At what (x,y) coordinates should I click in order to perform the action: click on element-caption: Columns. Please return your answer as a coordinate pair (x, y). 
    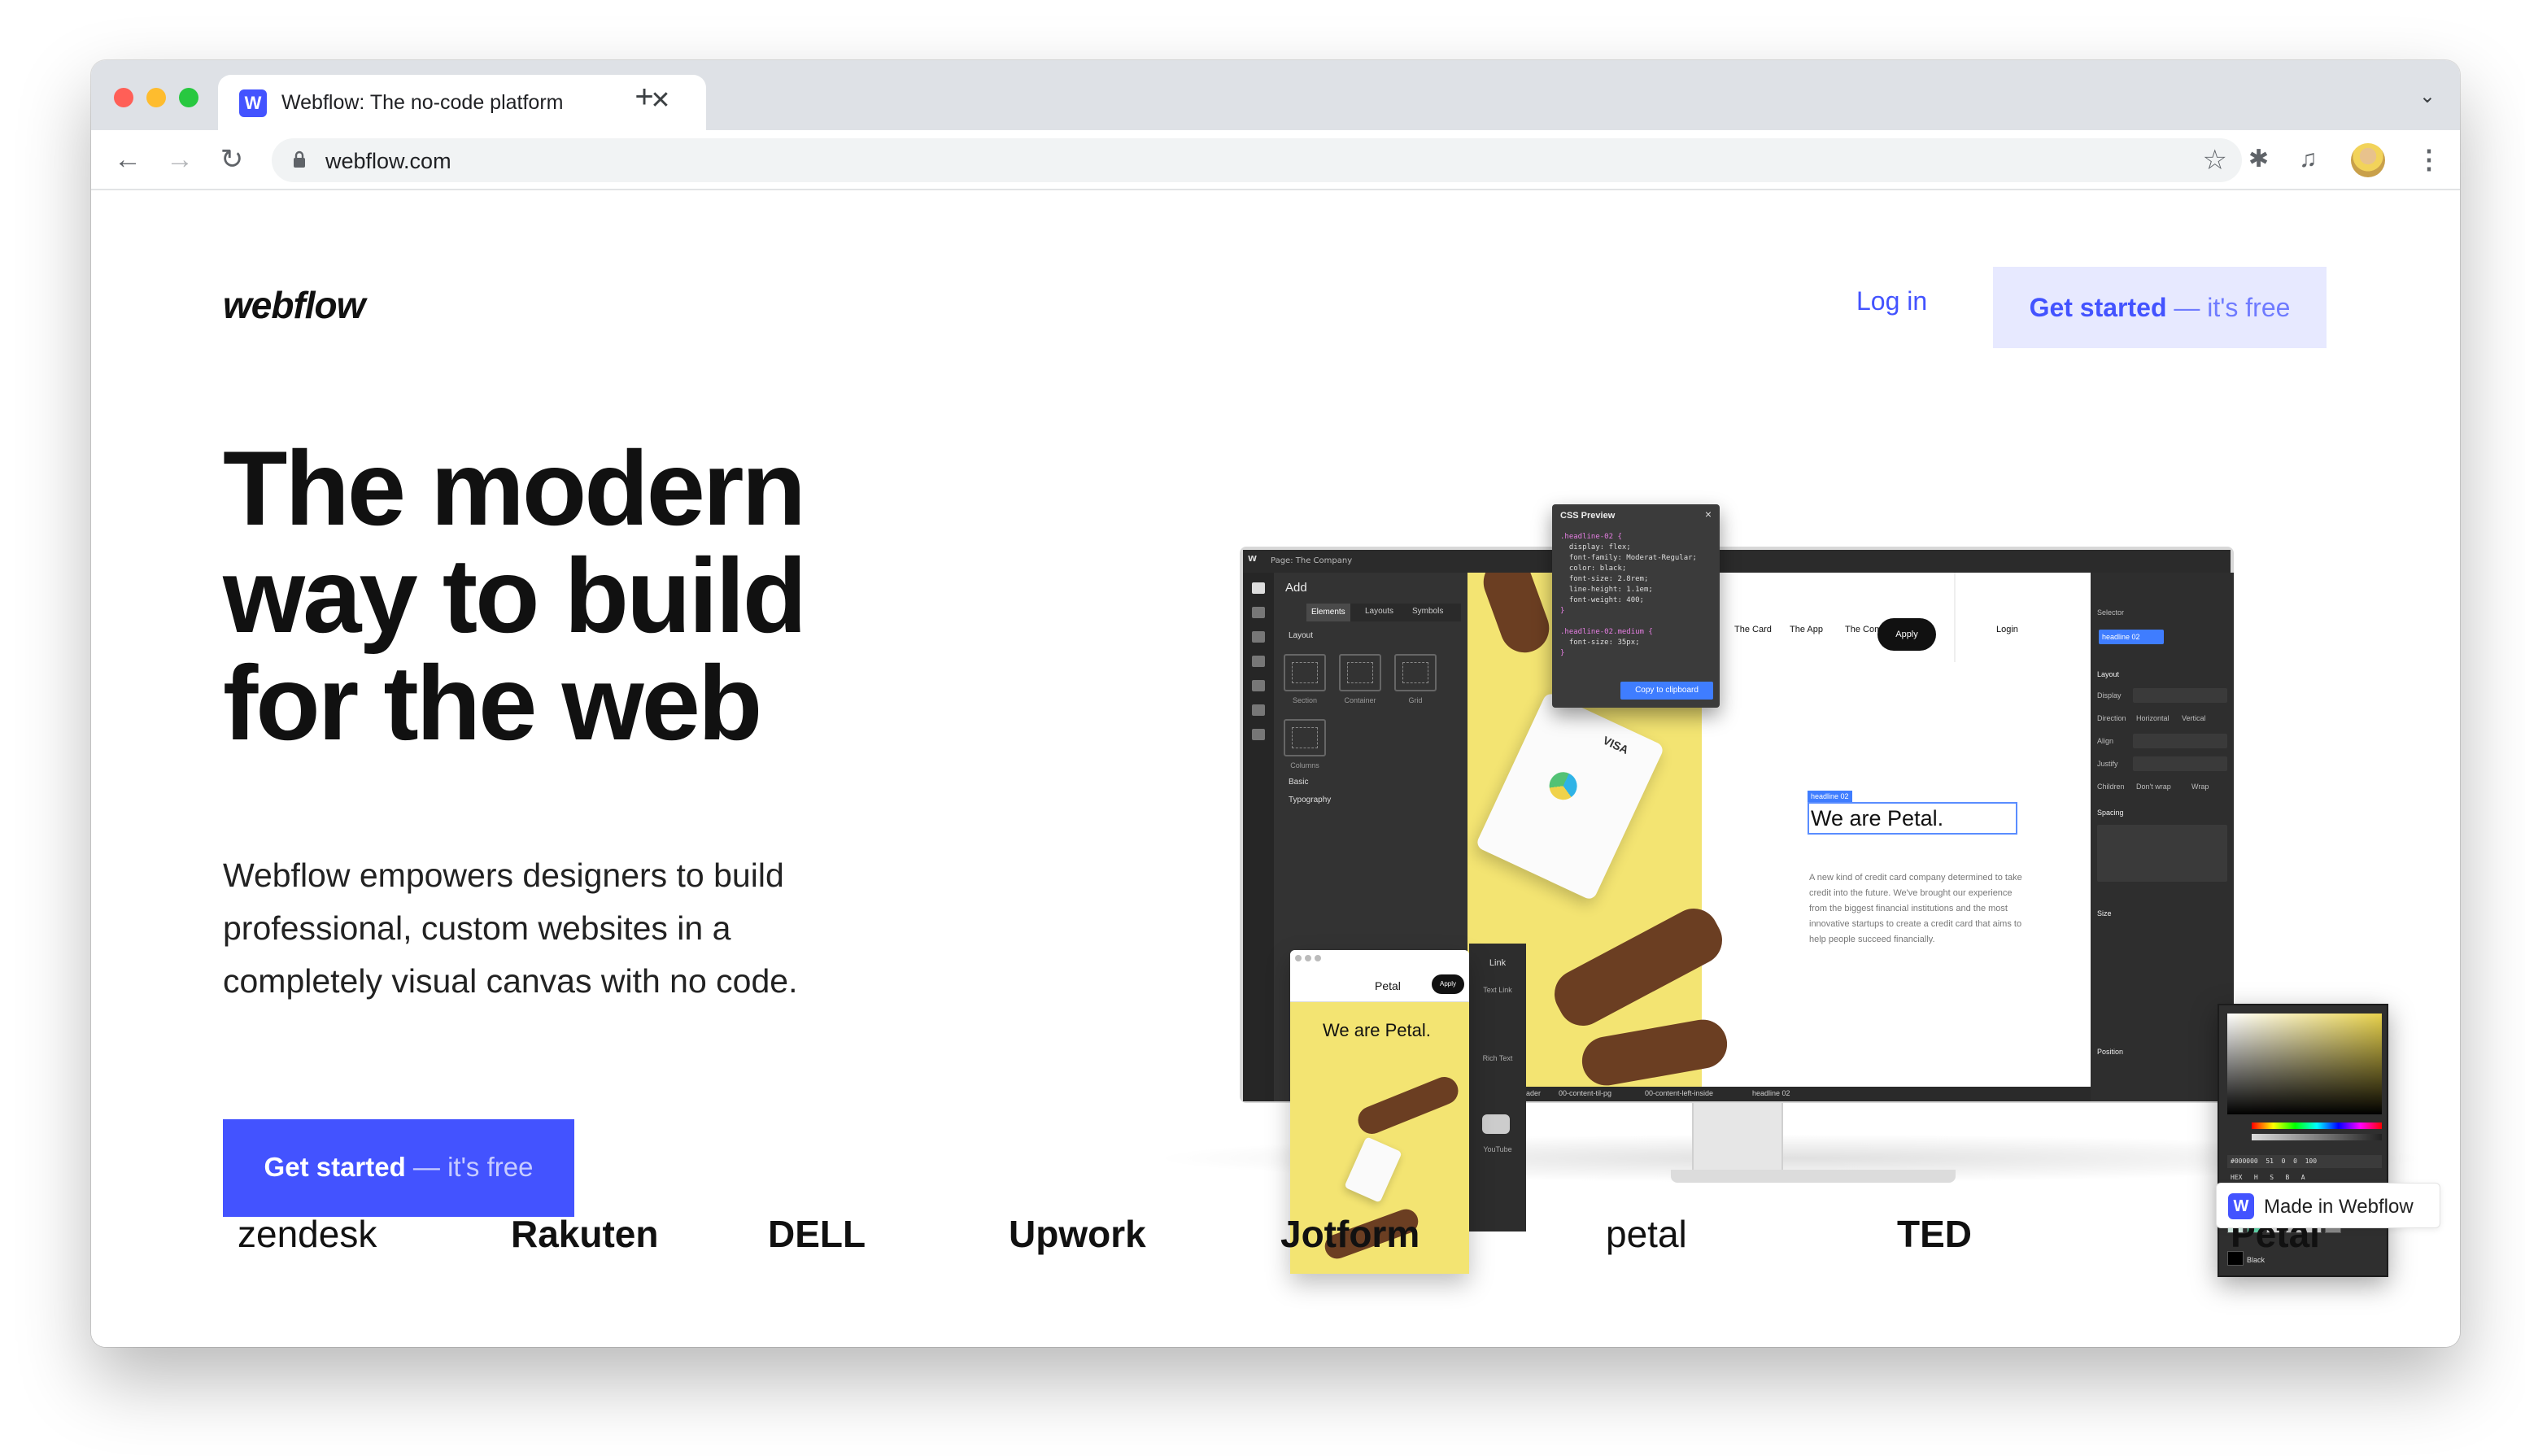
    Looking at the image, I should click on (1304, 765).